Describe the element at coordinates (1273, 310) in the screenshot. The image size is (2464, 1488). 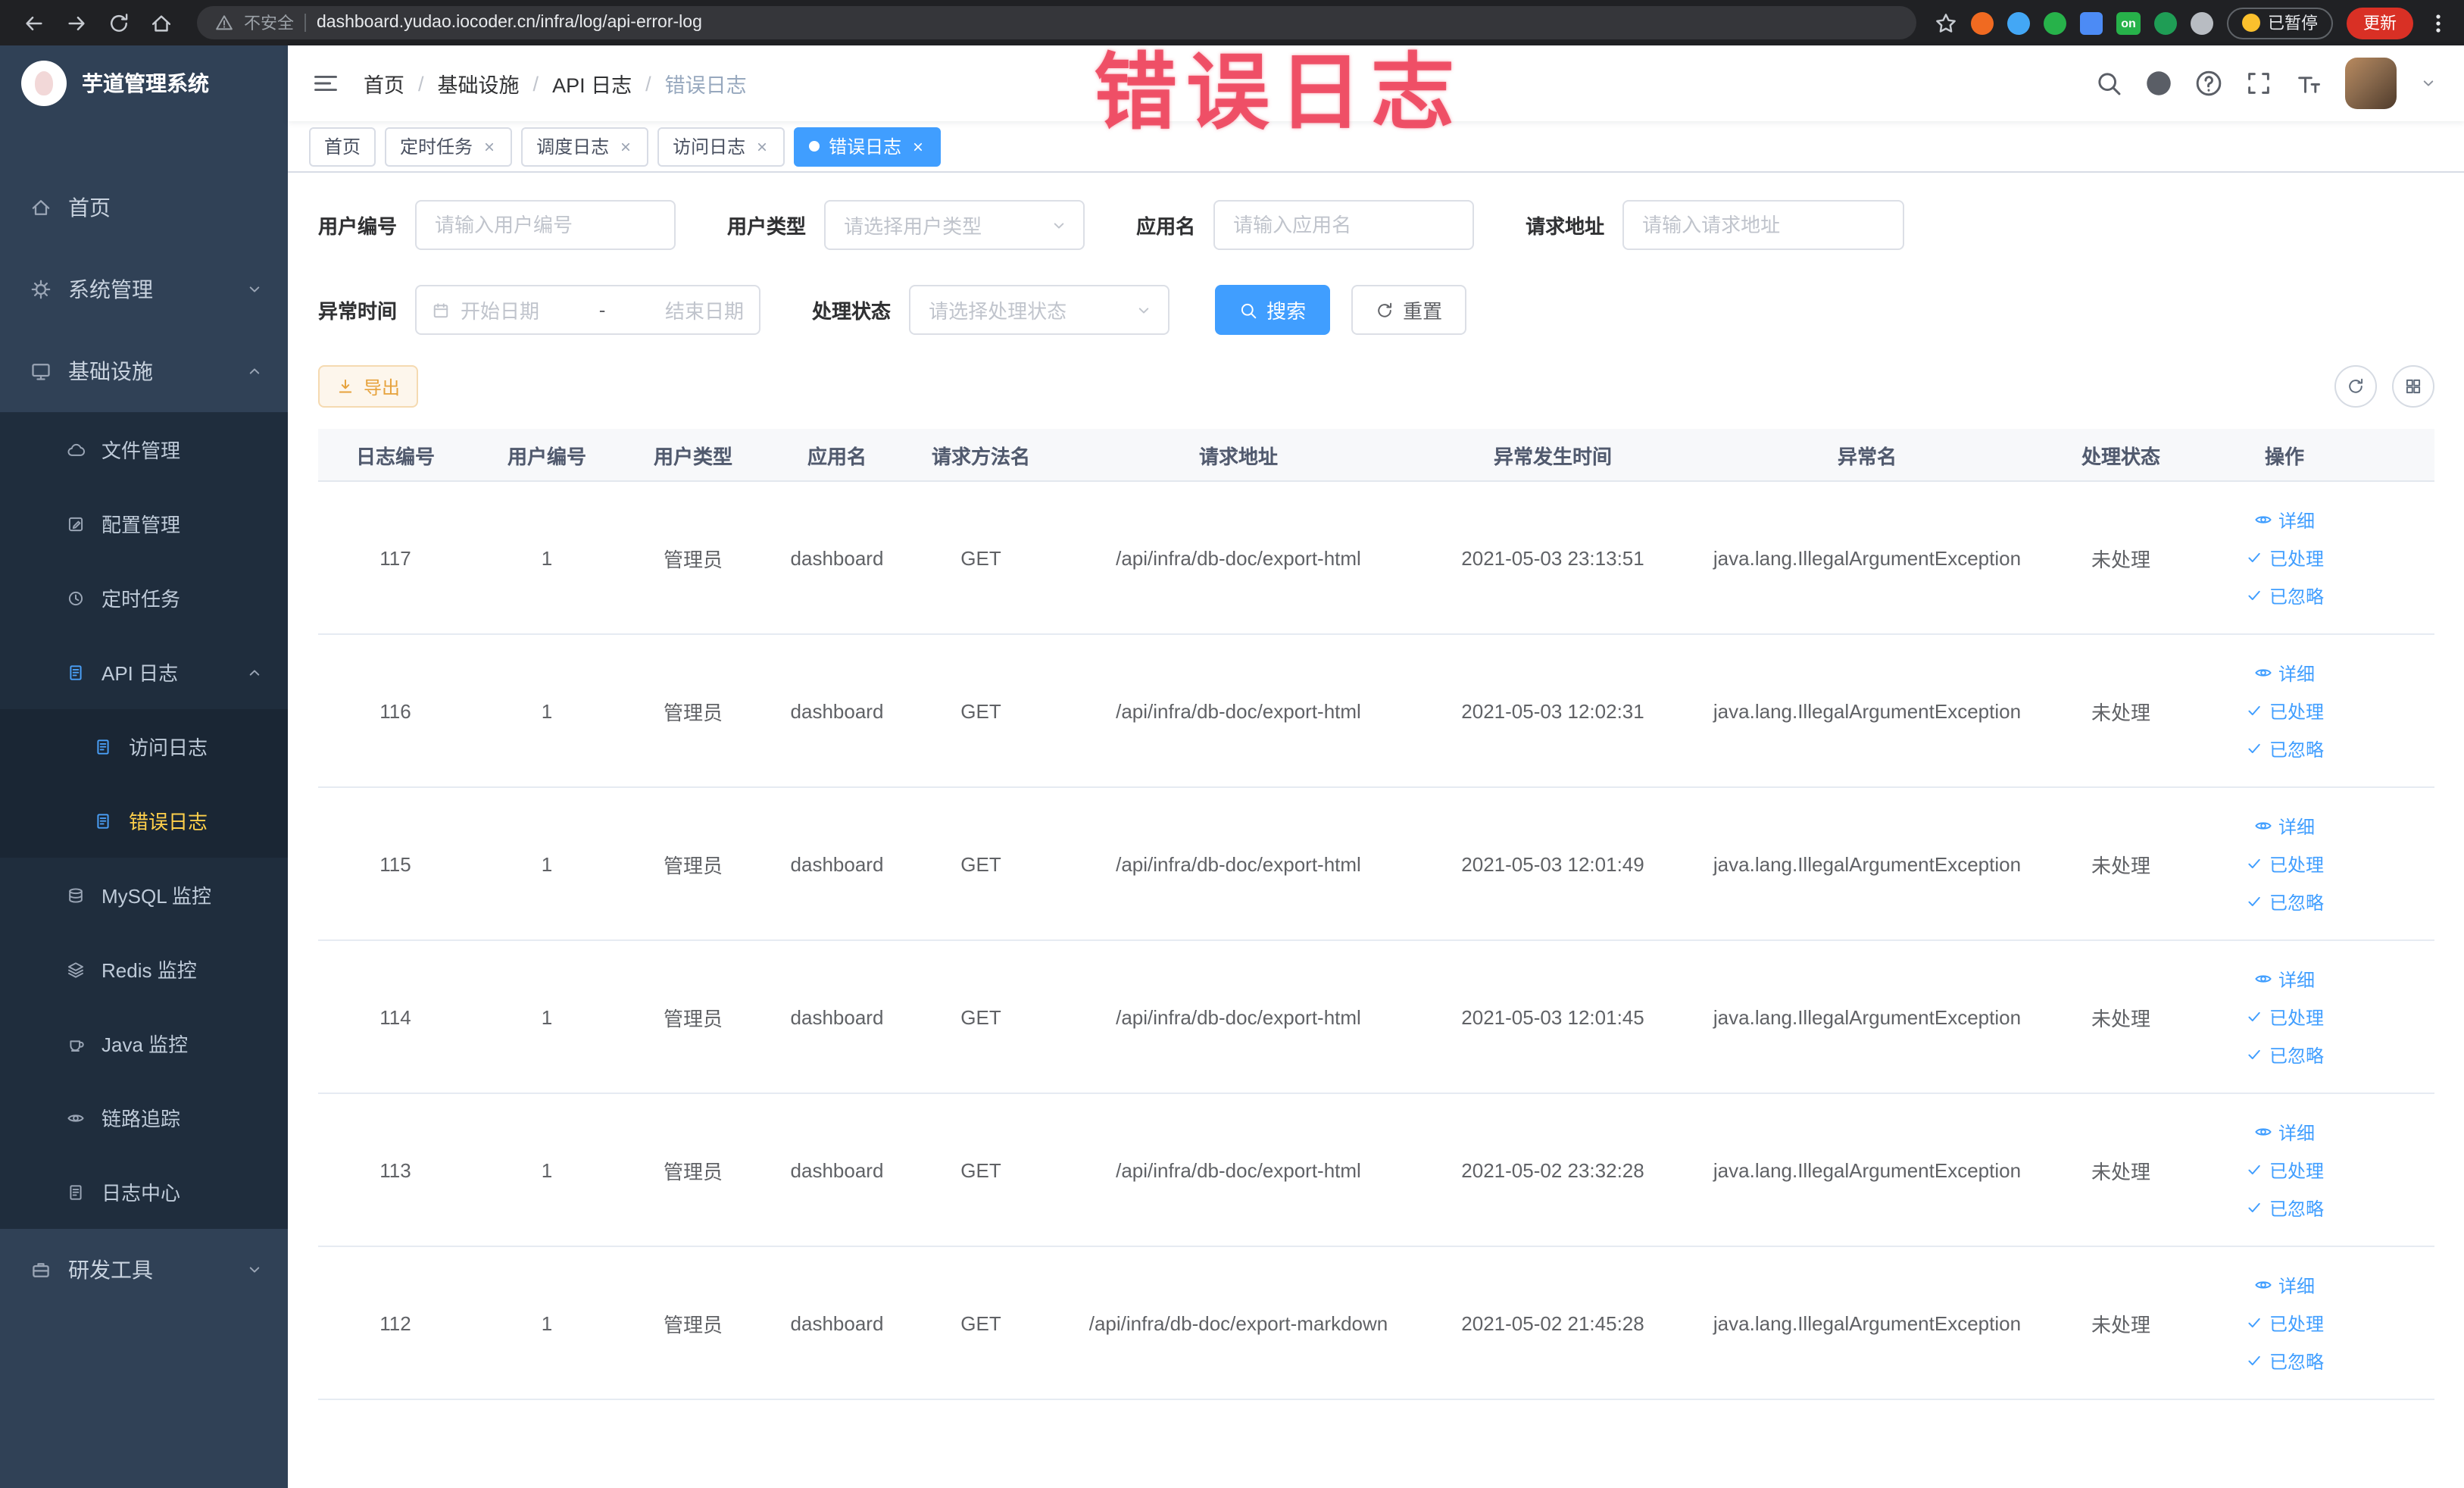
I see `search-button: 搜索` at that location.